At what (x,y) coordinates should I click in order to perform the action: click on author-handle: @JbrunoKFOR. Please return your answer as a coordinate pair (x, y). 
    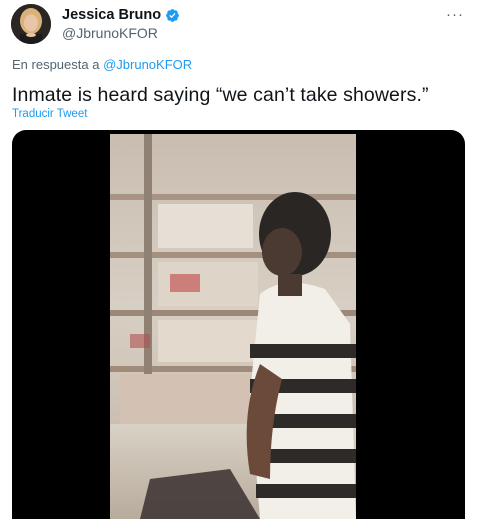
    Looking at the image, I should click on (110, 33).